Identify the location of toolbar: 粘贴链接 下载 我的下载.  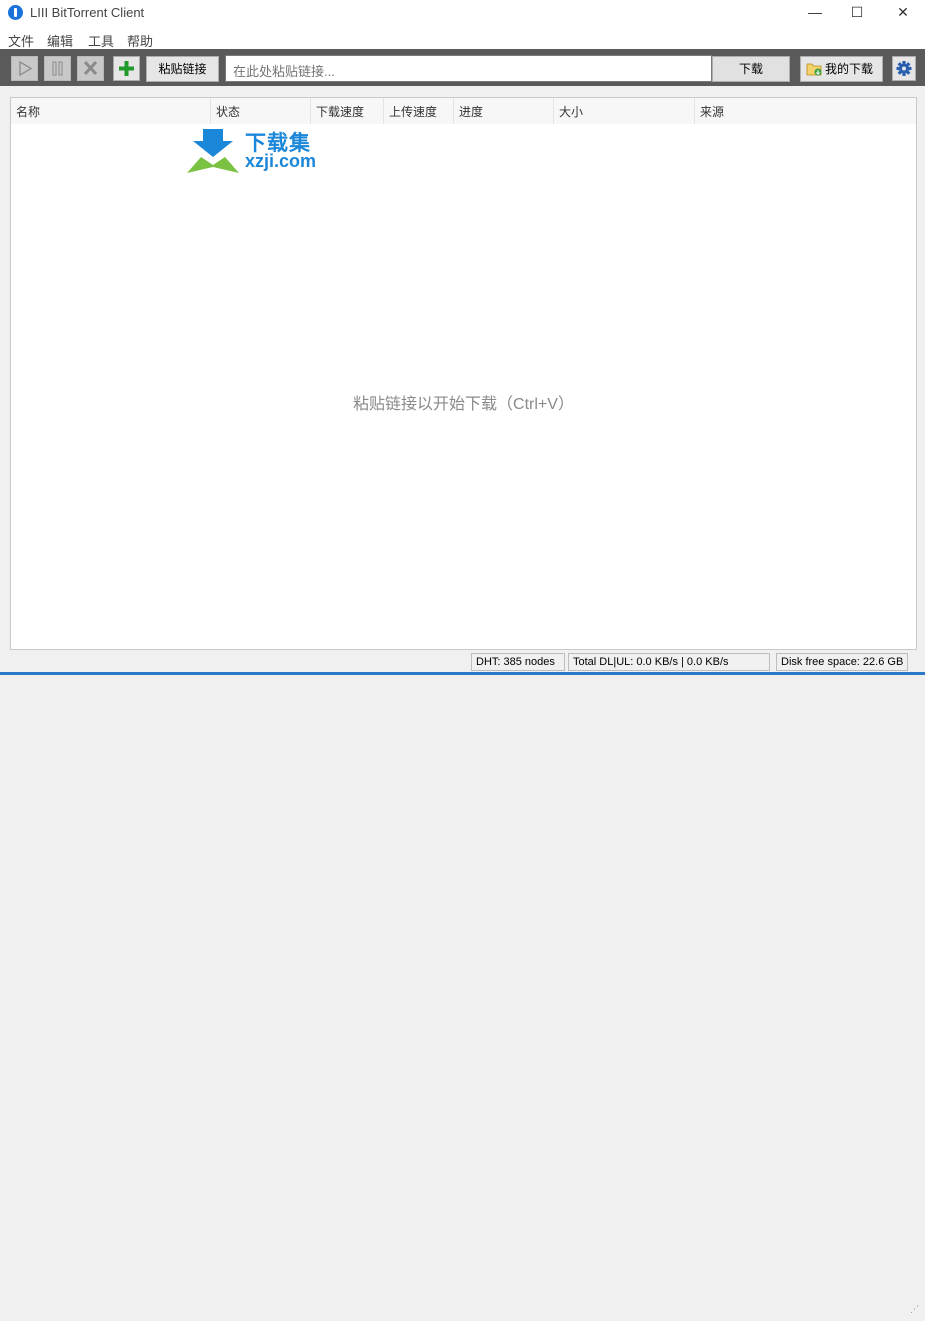
(462, 67).